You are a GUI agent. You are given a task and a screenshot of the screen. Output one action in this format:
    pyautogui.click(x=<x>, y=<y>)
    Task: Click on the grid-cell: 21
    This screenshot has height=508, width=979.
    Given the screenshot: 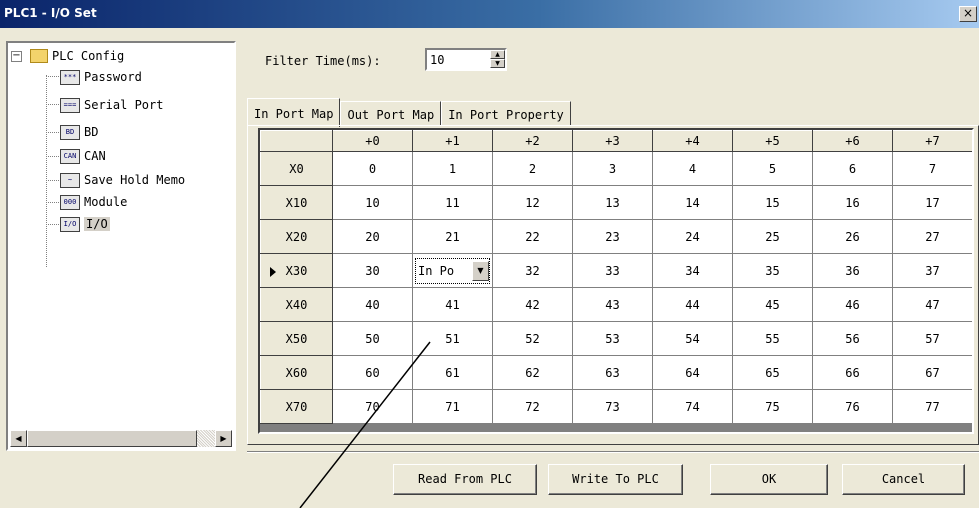 What is the action you would take?
    pyautogui.click(x=452, y=236)
    